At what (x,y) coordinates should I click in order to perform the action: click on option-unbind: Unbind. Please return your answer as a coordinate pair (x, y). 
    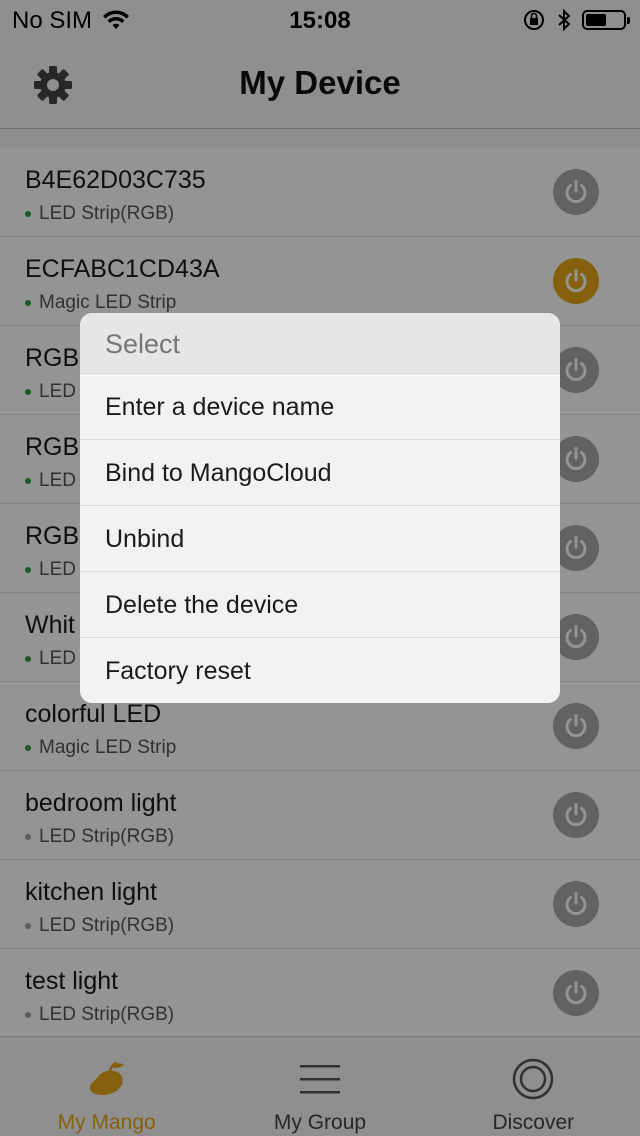
    Looking at the image, I should click on (320, 538).